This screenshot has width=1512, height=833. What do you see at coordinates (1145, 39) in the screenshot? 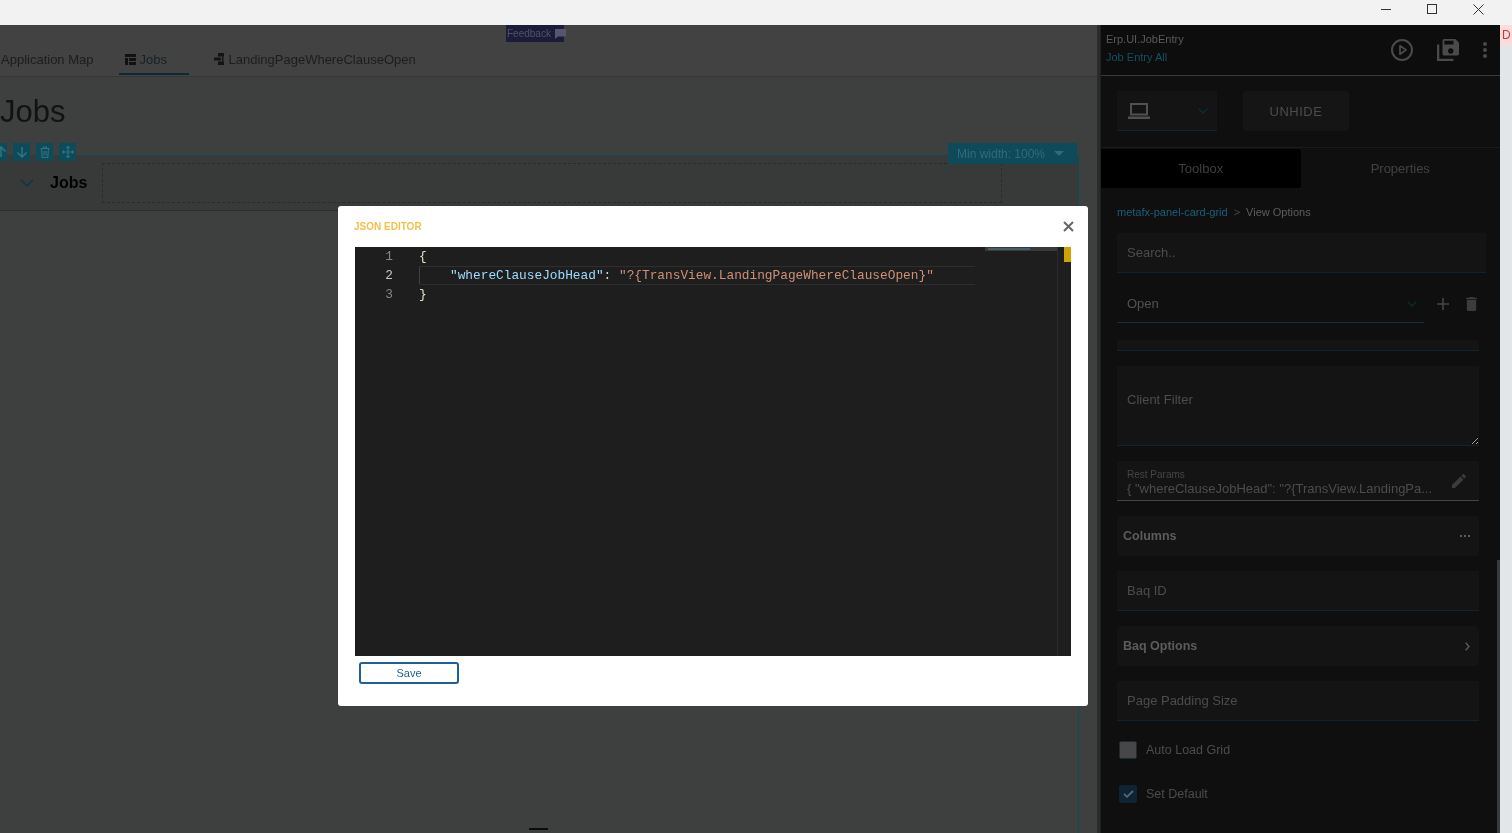
I see `app-id: Erp.UI.JobEntry` at bounding box center [1145, 39].